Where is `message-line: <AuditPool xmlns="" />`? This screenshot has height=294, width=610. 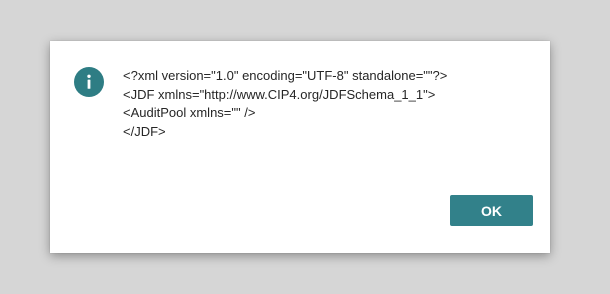 message-line: <AuditPool xmlns="" /> is located at coordinates (189, 112).